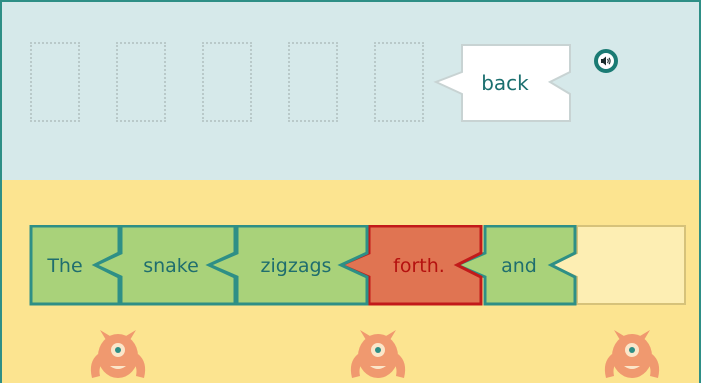 This screenshot has width=701, height=383. Describe the element at coordinates (419, 265) in the screenshot. I see `word-tile-forth: forth.` at that location.